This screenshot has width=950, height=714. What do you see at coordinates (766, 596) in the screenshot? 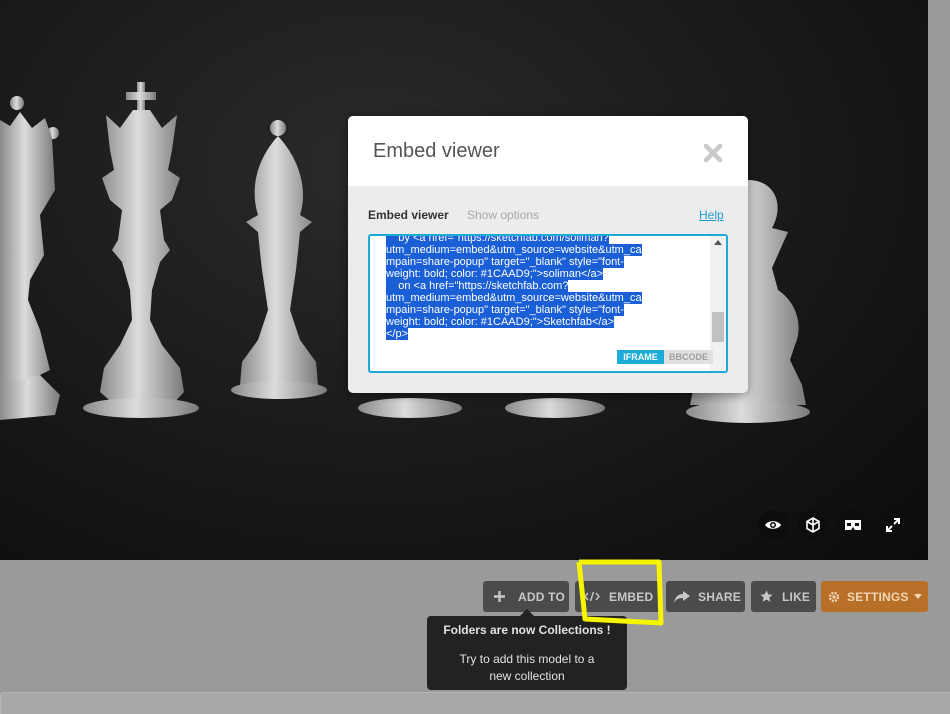
I see `star-icon` at bounding box center [766, 596].